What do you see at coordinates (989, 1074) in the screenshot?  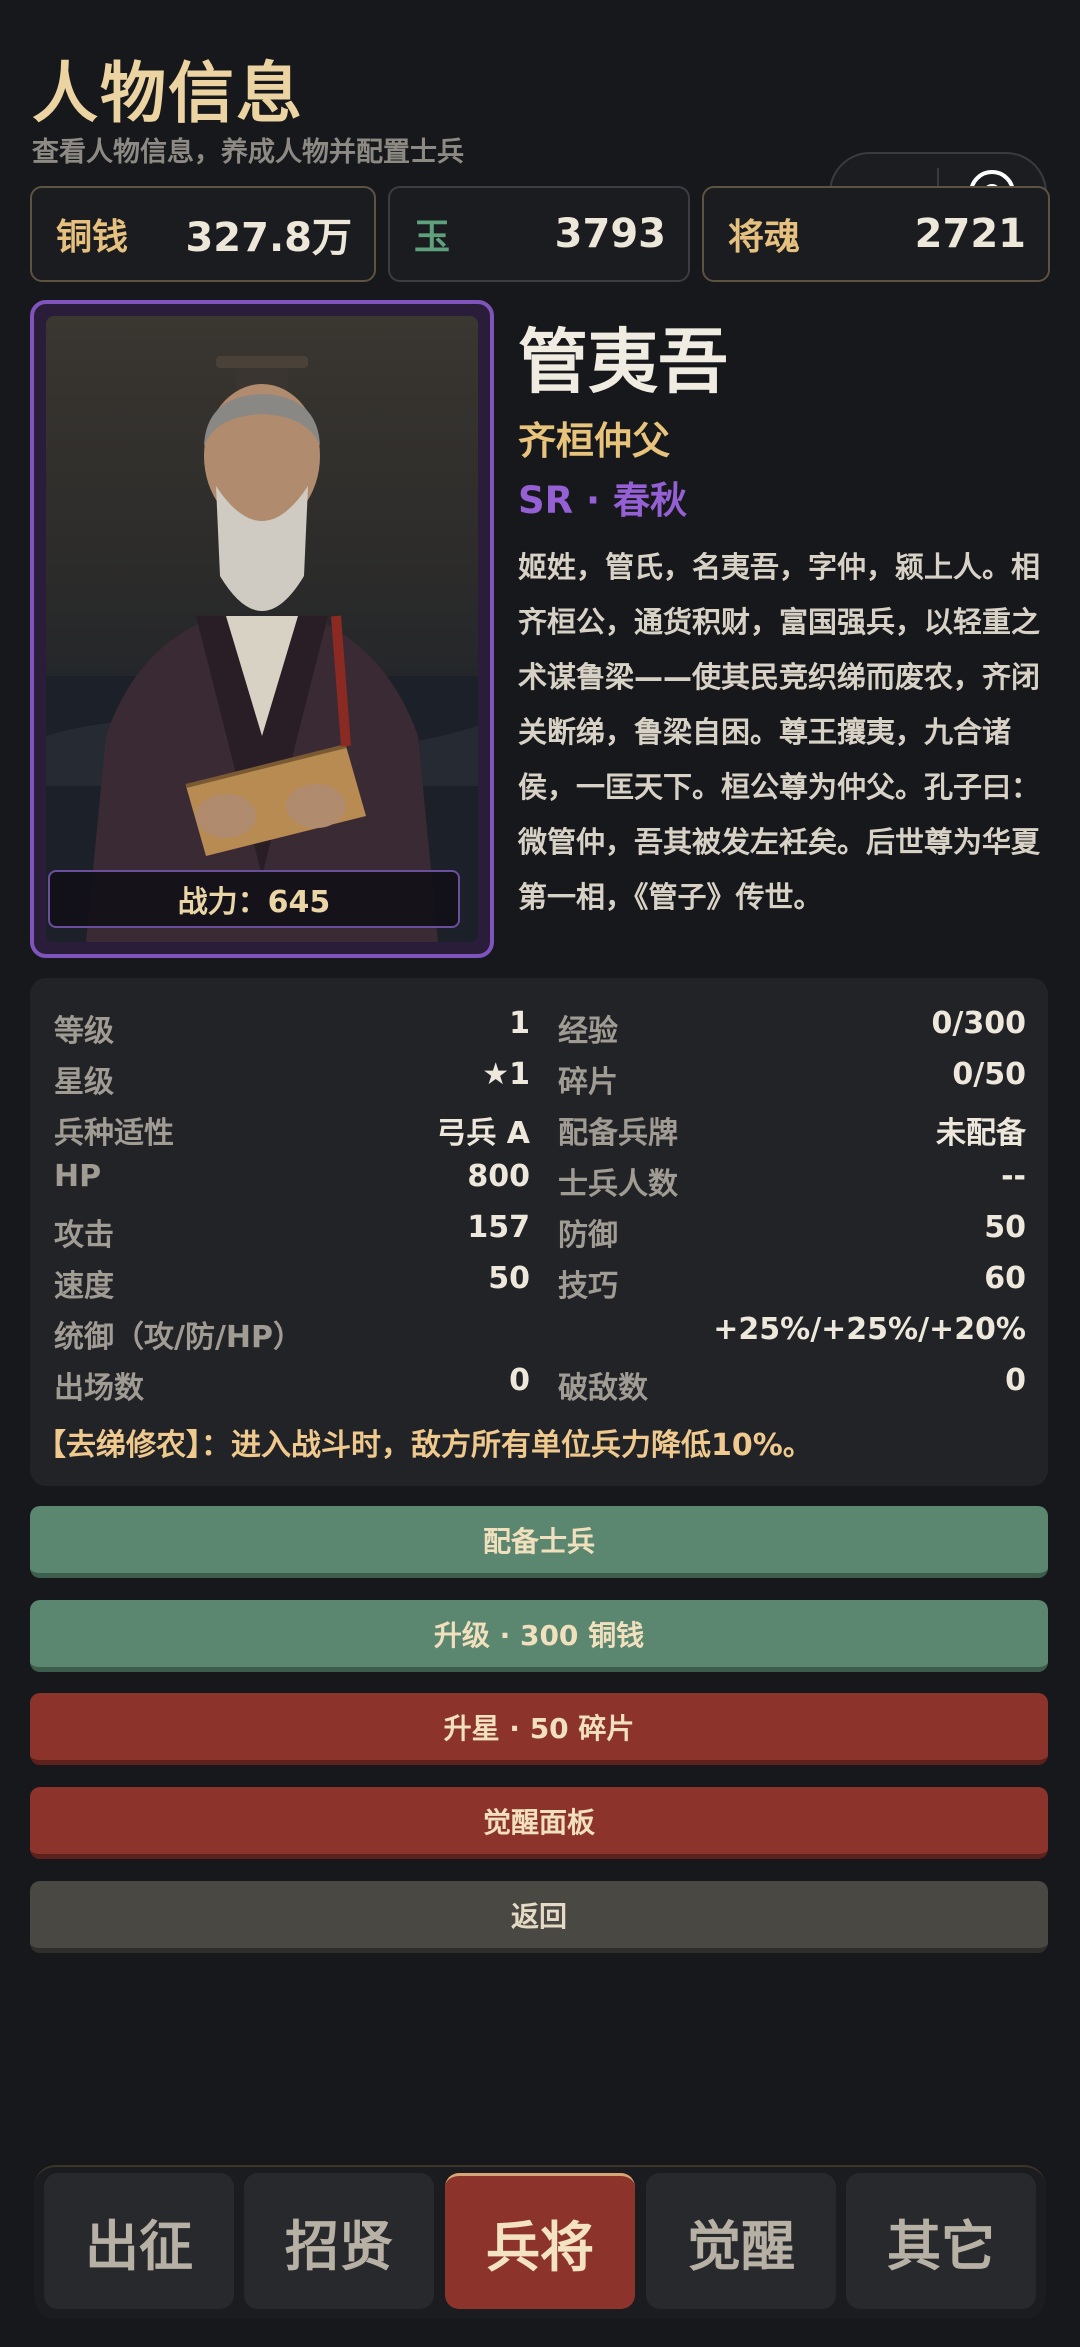 I see `stat-value: 0/50` at bounding box center [989, 1074].